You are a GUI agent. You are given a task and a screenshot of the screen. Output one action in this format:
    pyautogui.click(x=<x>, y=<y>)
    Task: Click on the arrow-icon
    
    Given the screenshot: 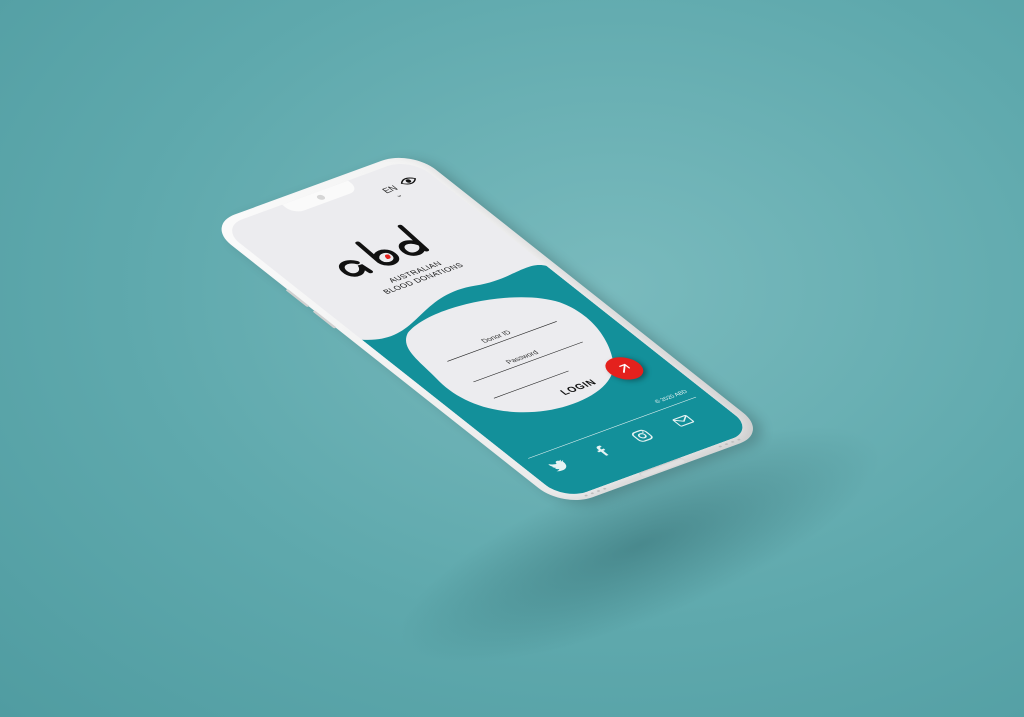 What is the action you would take?
    pyautogui.click(x=624, y=368)
    